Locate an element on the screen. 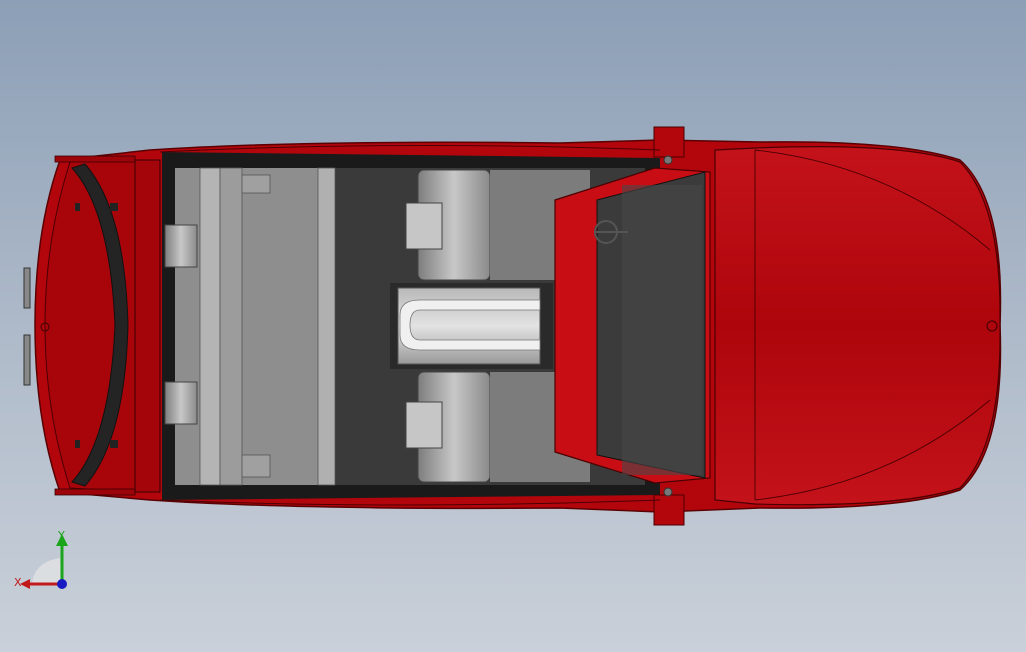 Image resolution: width=1026 pixels, height=652 pixels. center-console is located at coordinates (471, 326).